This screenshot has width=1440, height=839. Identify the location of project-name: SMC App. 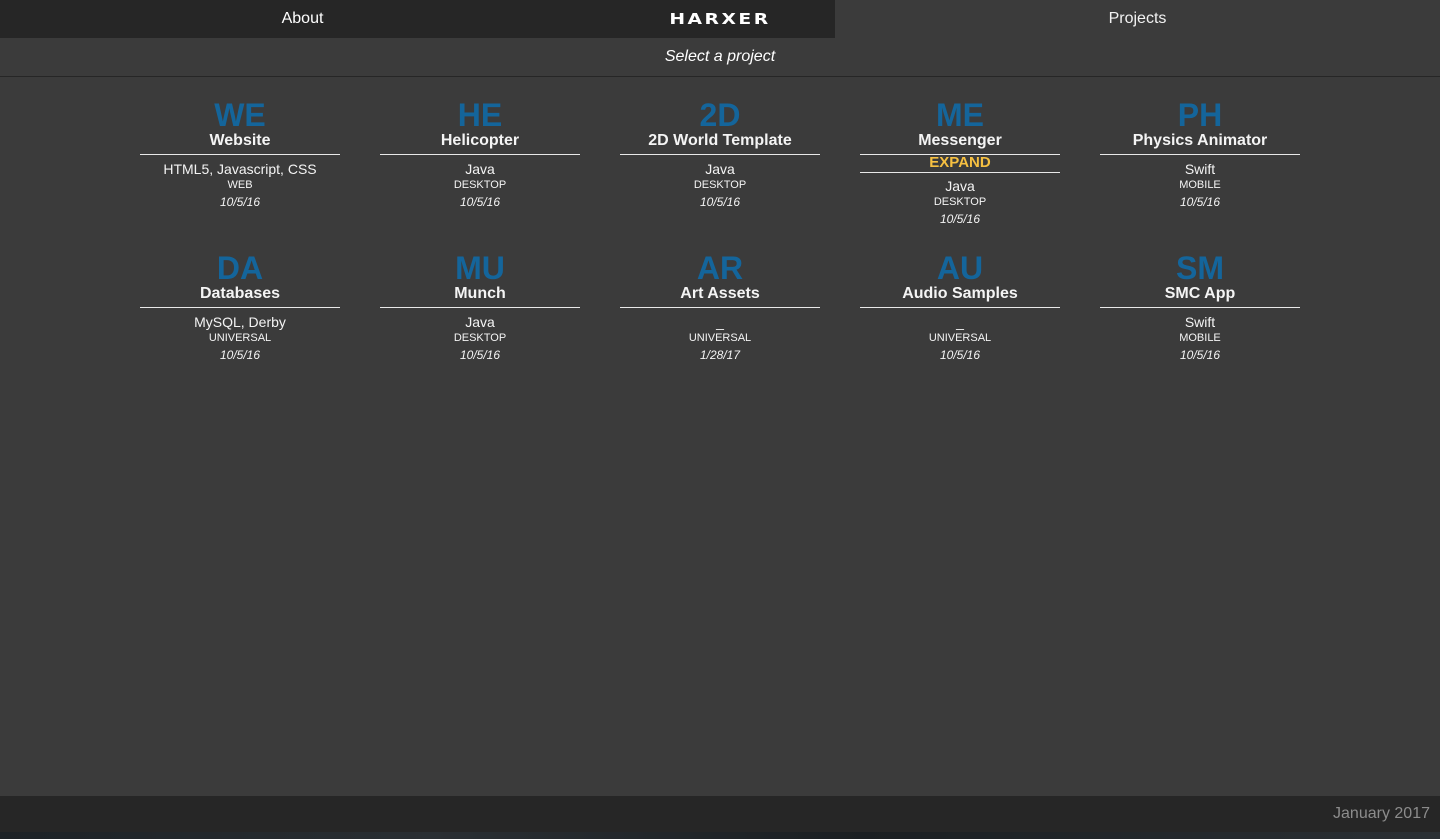
(1200, 295).